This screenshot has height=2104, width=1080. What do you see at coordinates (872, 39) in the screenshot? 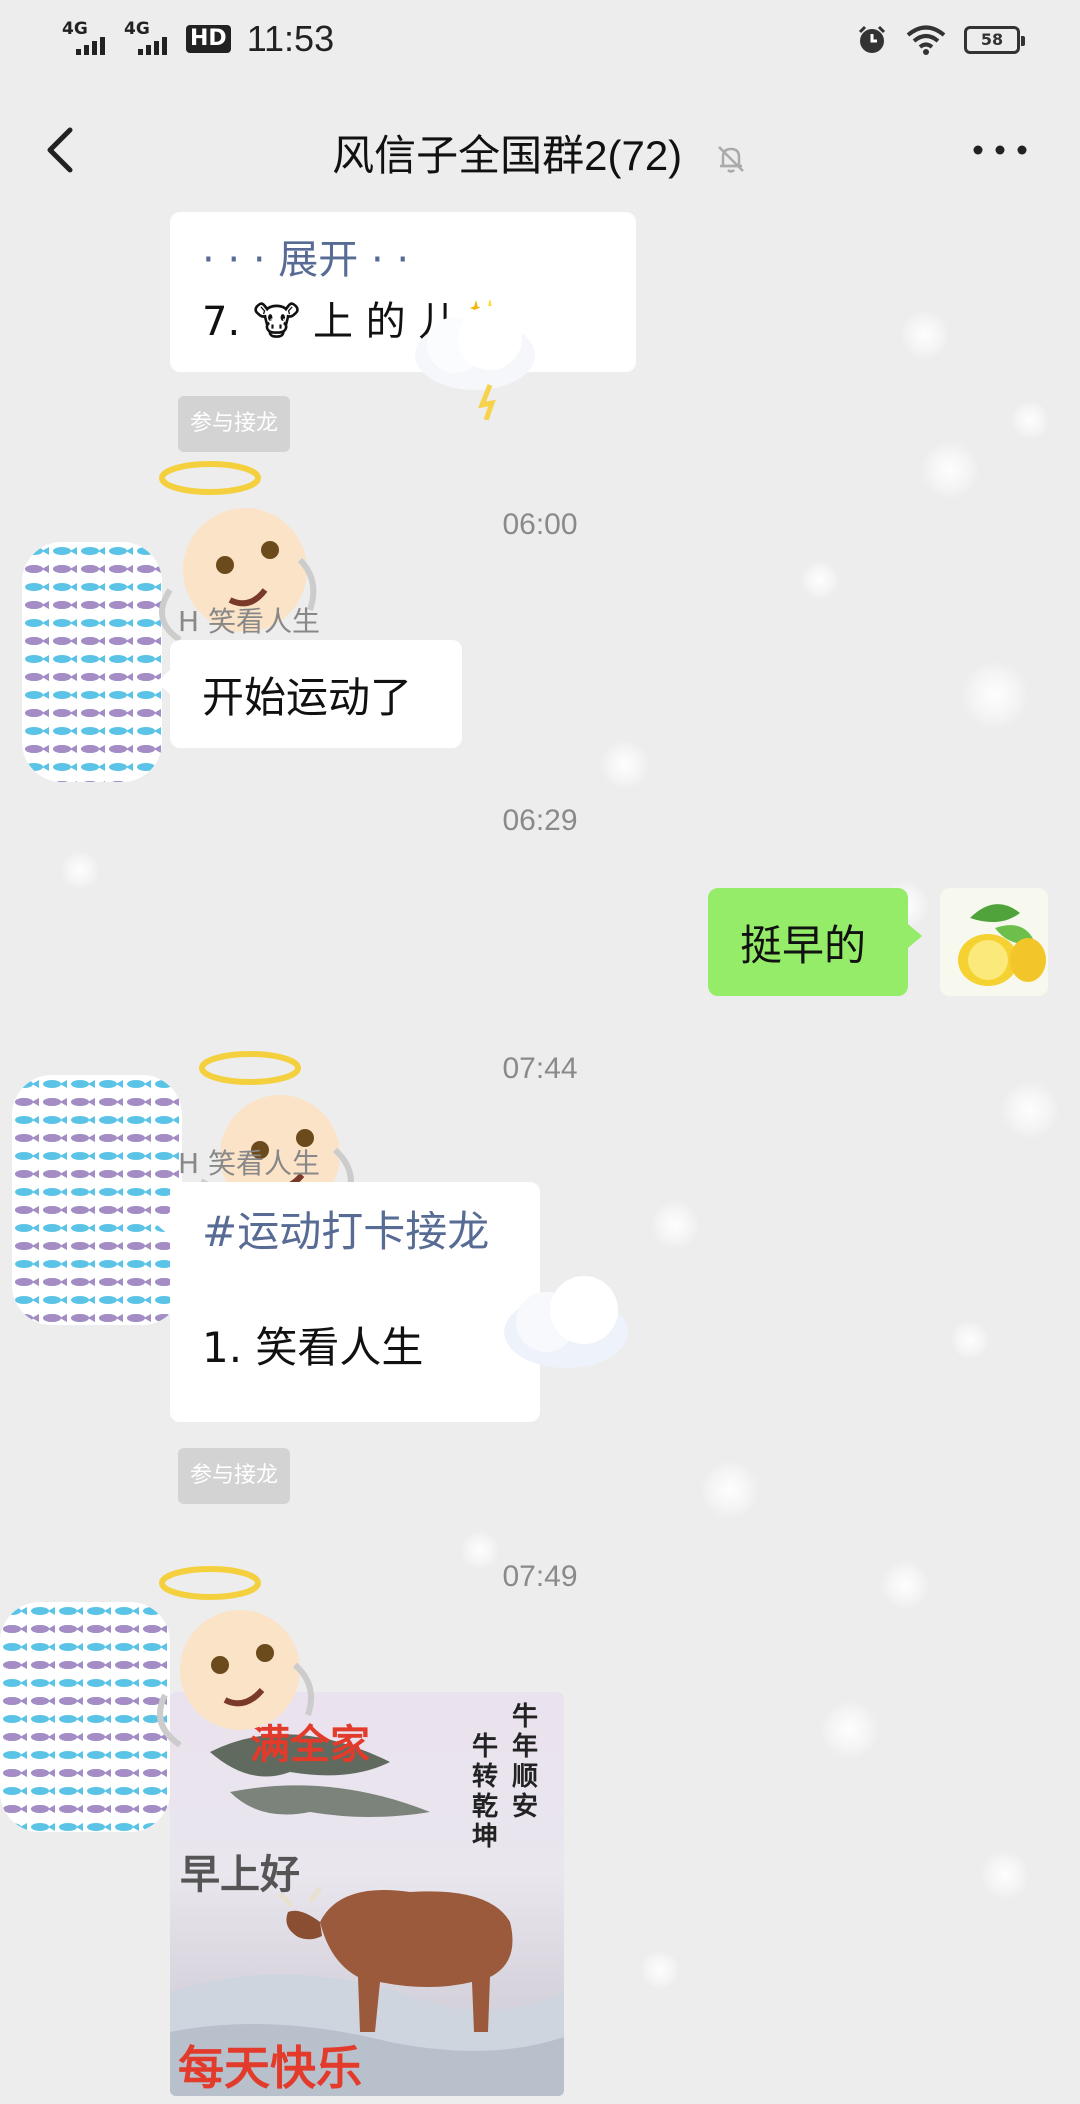
I see `alarm-icon` at bounding box center [872, 39].